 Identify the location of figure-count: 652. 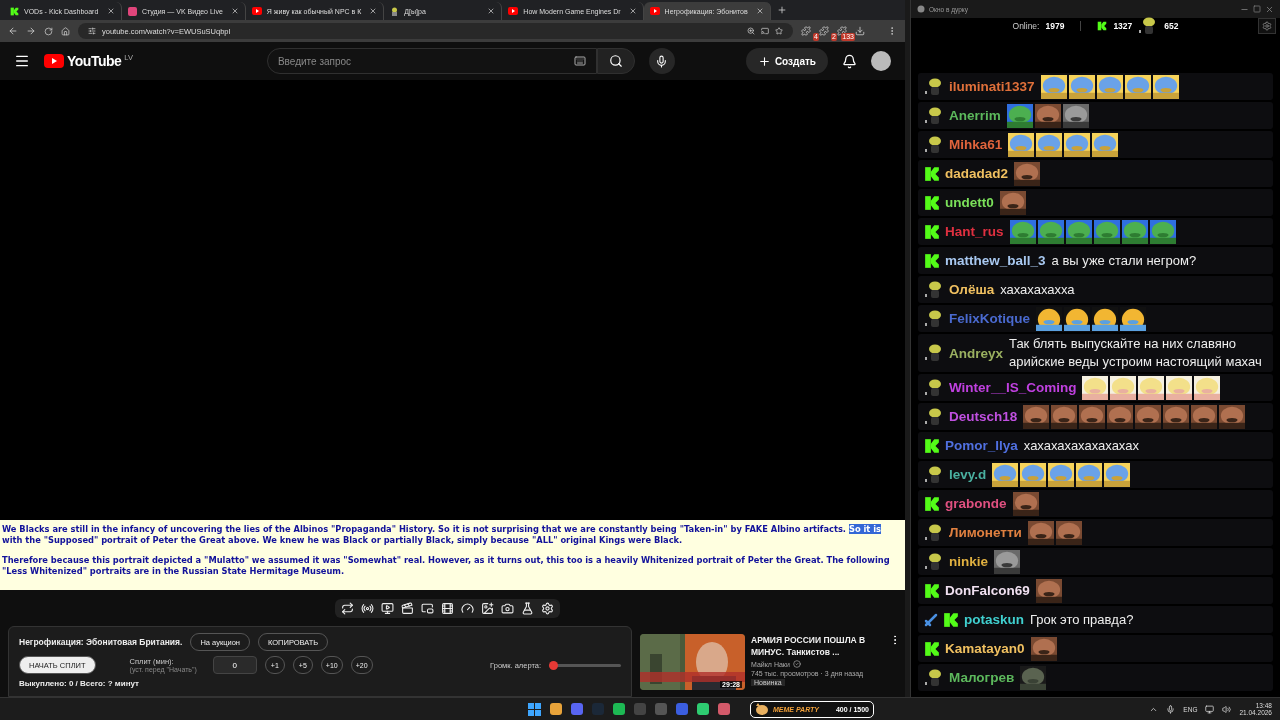
(1171, 26).